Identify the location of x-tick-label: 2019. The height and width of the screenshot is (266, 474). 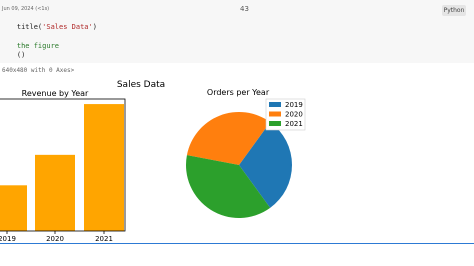
(8, 239).